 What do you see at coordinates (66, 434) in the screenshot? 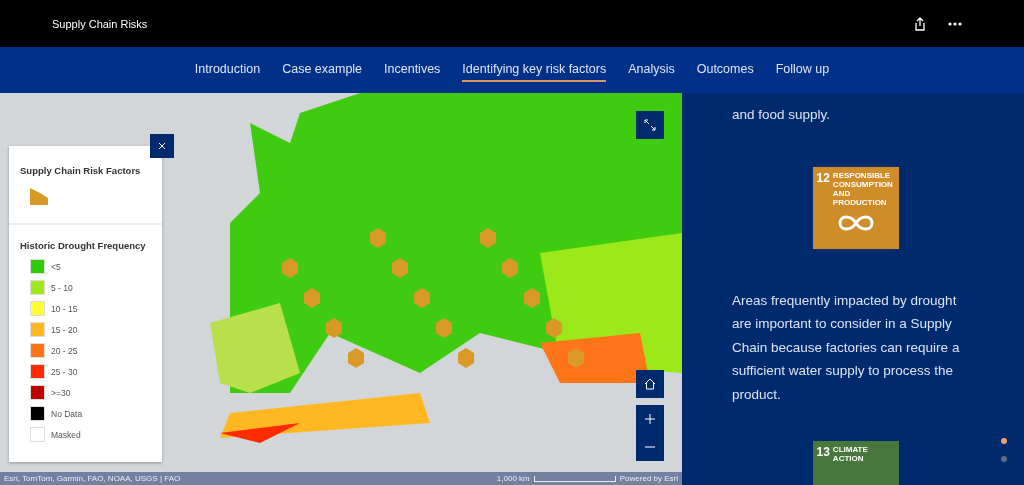
I see `legend-label: Masked` at bounding box center [66, 434].